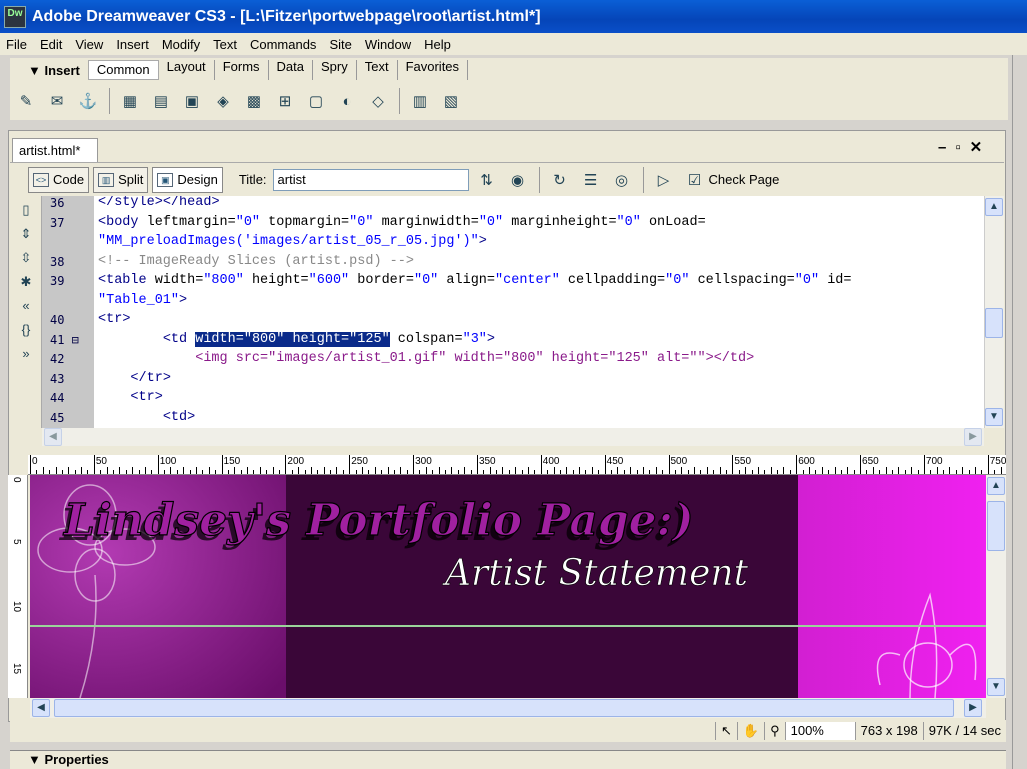 Image resolution: width=1027 pixels, height=769 pixels. I want to click on menu-file: File, so click(16, 44).